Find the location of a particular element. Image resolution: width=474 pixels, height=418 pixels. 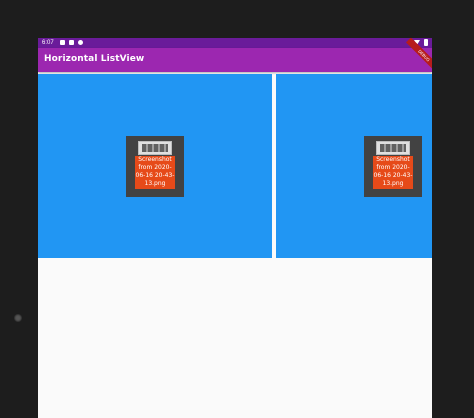

notification-icon is located at coordinates (62, 42).